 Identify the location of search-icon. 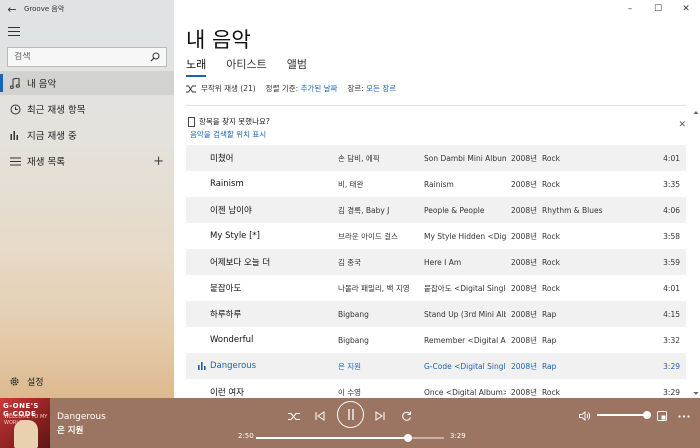
(155, 57).